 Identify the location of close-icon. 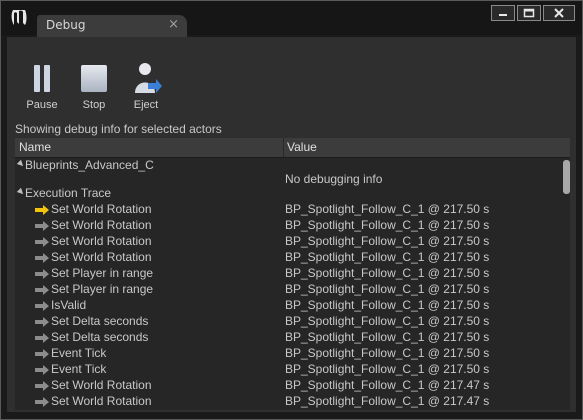
(559, 13).